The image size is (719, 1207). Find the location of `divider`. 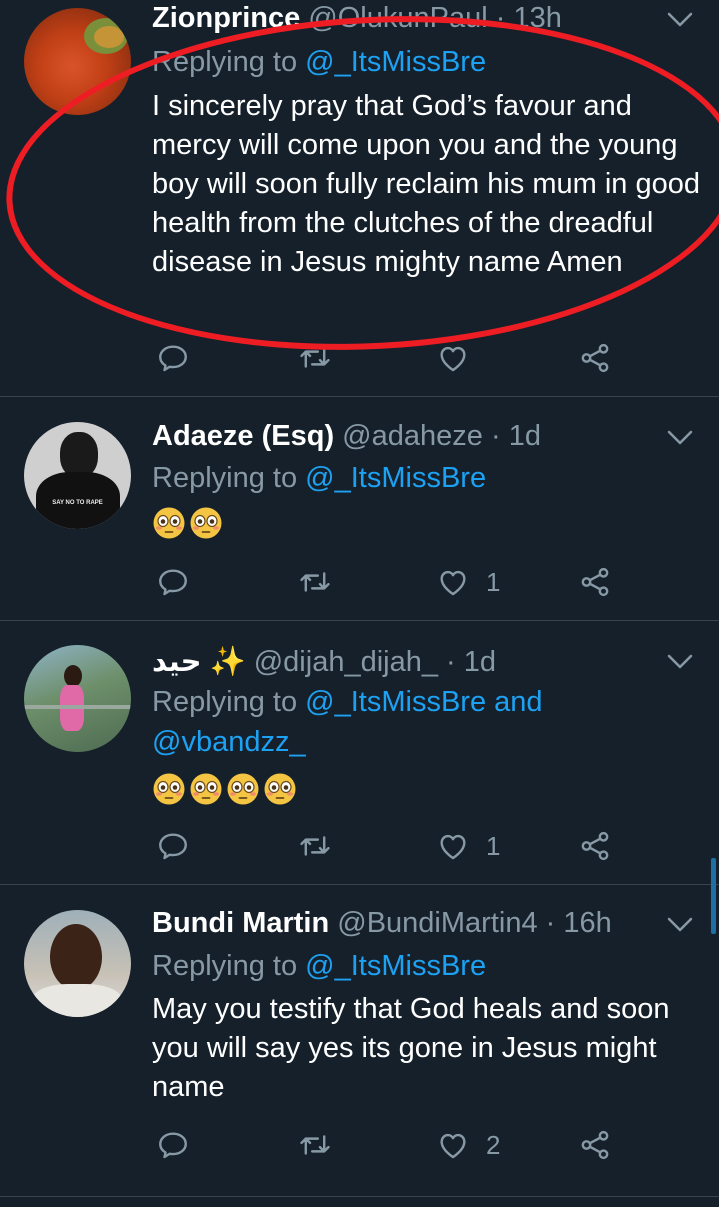

divider is located at coordinates (359, 1196).